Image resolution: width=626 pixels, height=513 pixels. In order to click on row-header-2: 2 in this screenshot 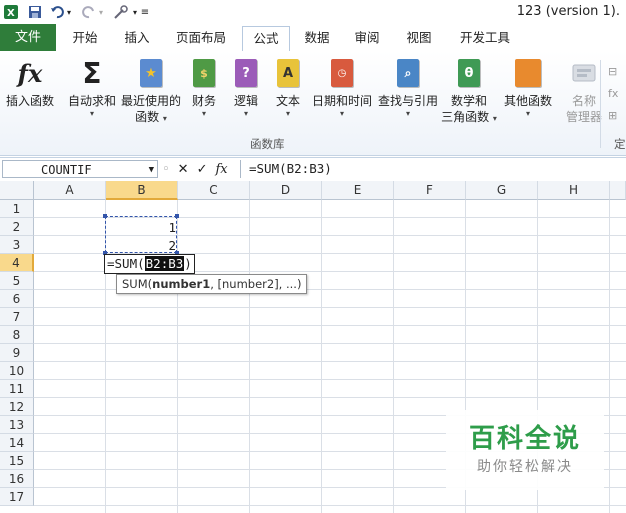, I will do `click(17, 227)`.